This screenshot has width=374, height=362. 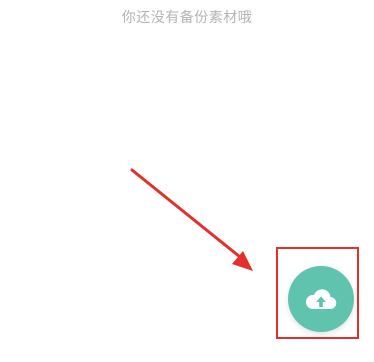 What do you see at coordinates (187, 18) in the screenshot?
I see `empty-state-message: 你还没有备份素材哦` at bounding box center [187, 18].